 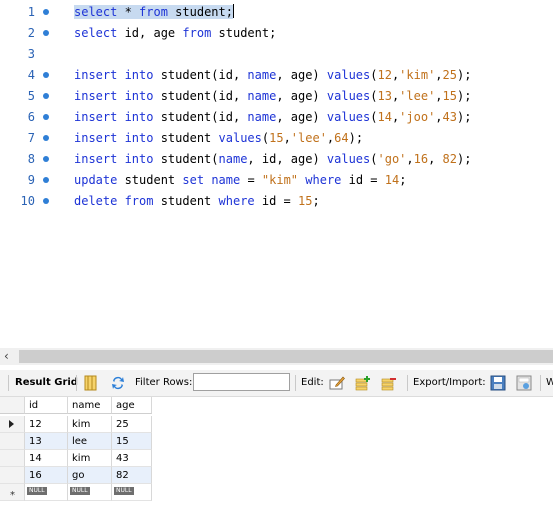 What do you see at coordinates (363, 383) in the screenshot?
I see `add-row-icon` at bounding box center [363, 383].